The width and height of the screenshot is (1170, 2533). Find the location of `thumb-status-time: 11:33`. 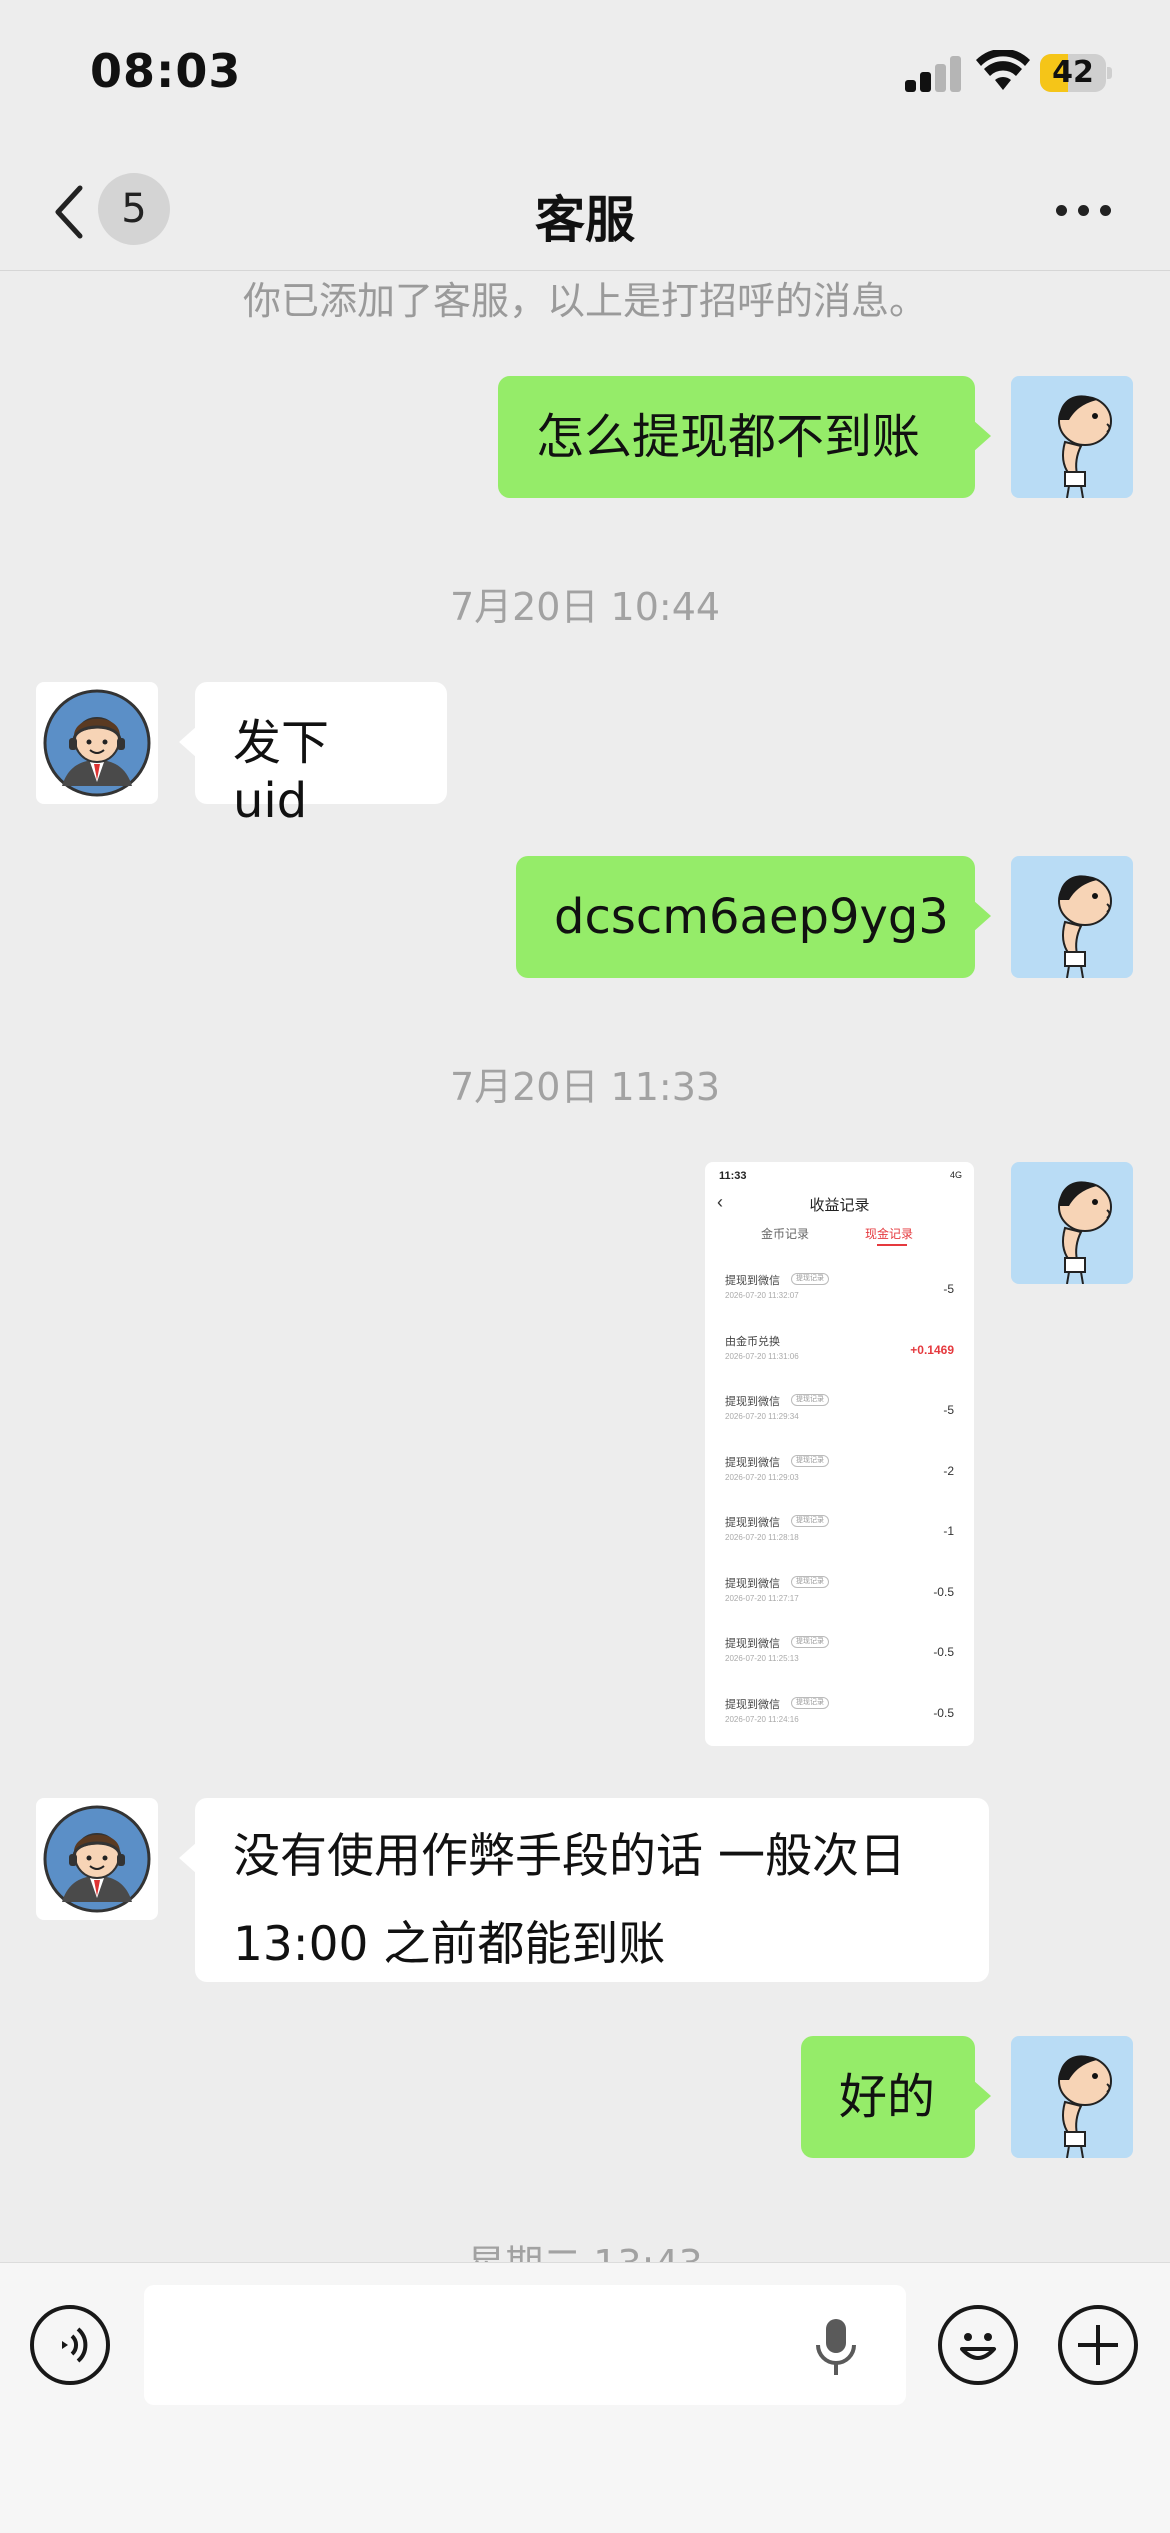

thumb-status-time: 11:33 is located at coordinates (733, 1176).